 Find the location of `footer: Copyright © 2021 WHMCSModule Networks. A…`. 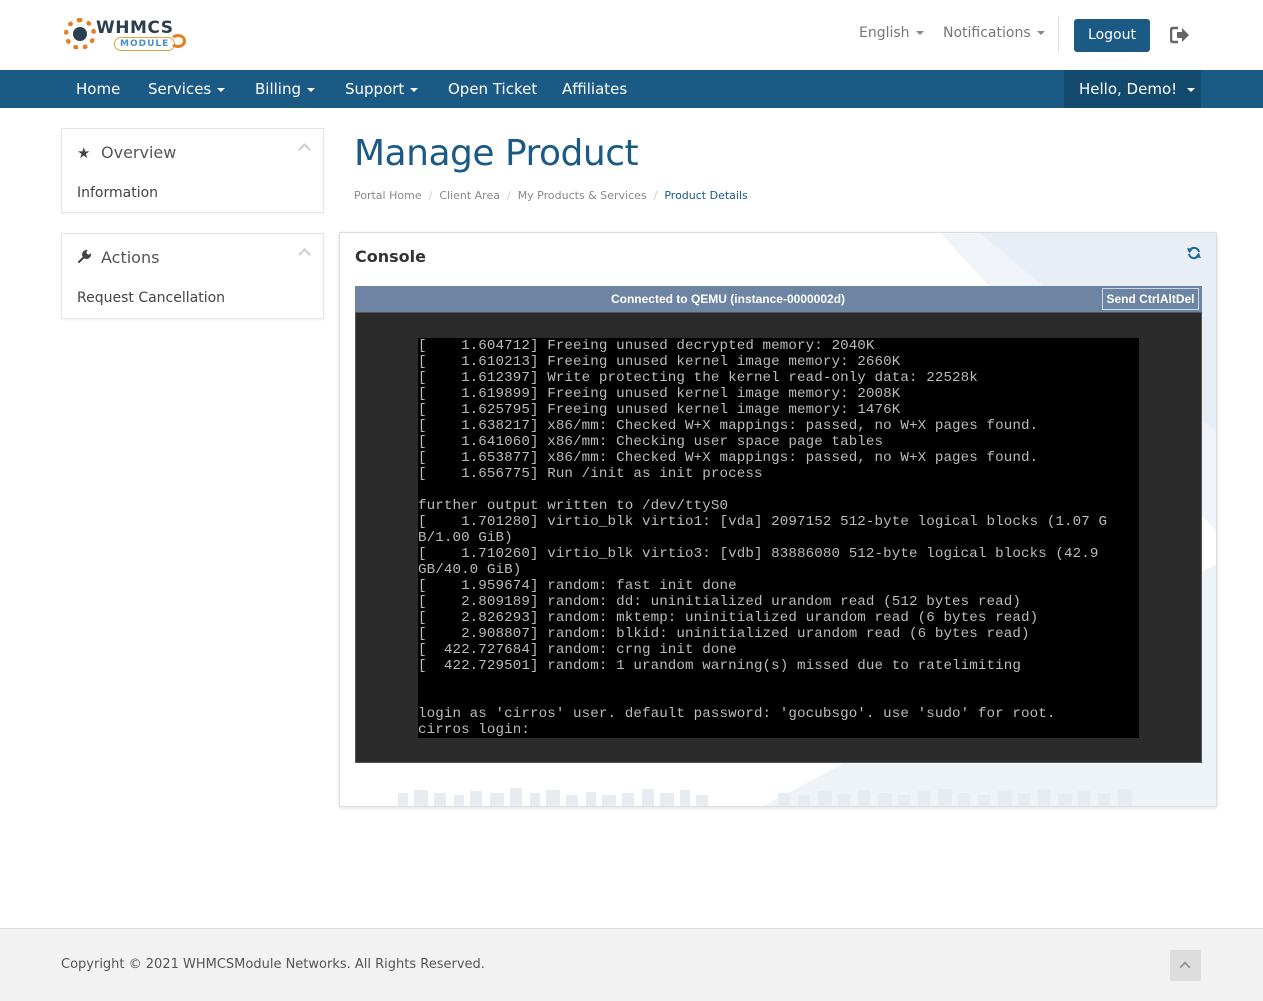

footer: Copyright © 2021 WHMCSModule Networks. A… is located at coordinates (631, 964).